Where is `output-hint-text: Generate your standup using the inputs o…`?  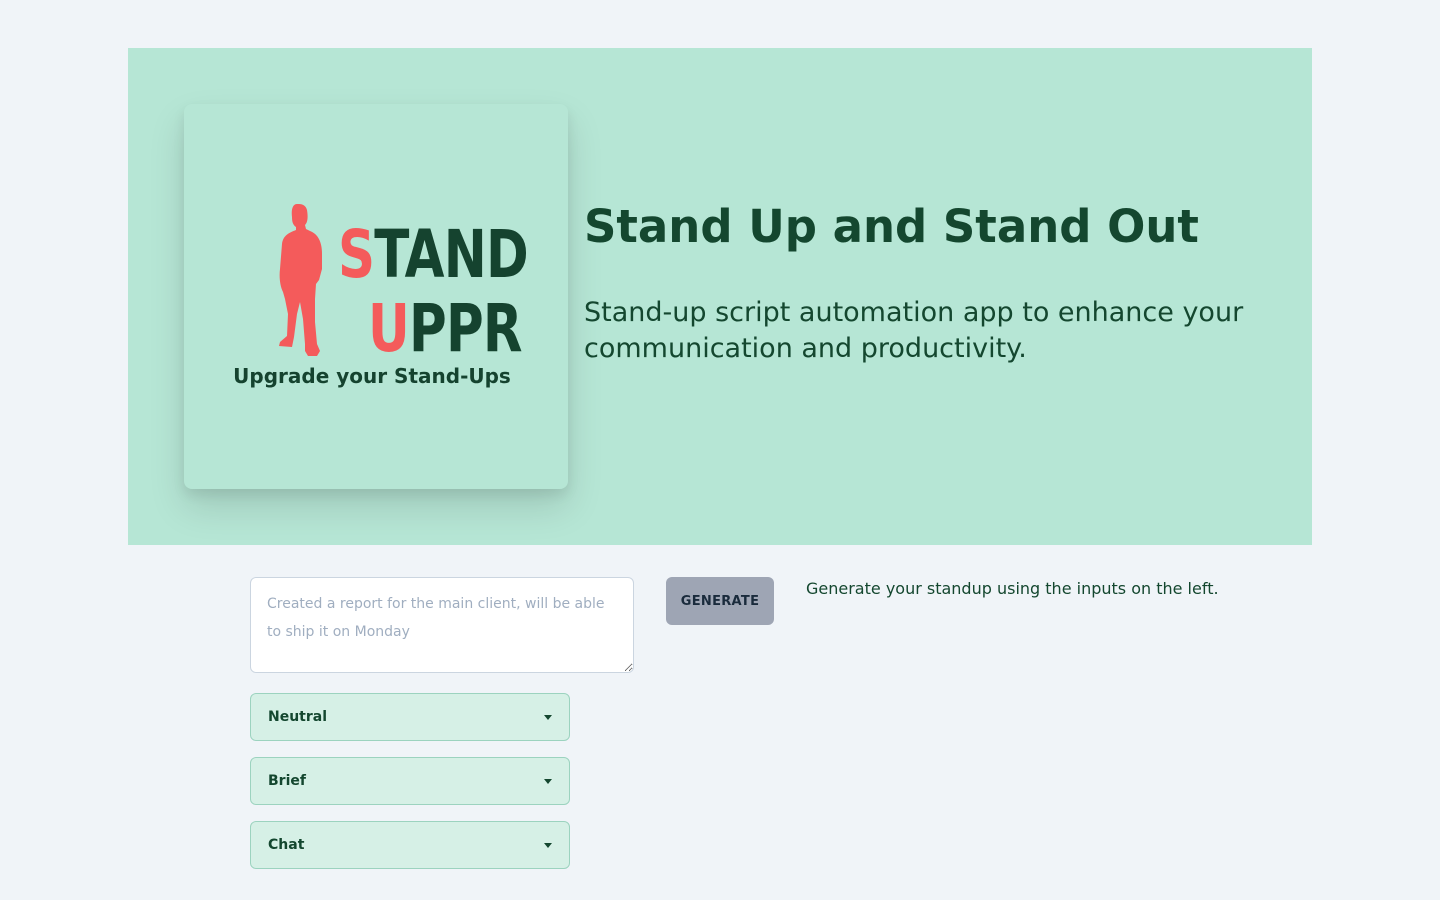
output-hint-text: Generate your standup using the inputs o… is located at coordinates (1012, 588).